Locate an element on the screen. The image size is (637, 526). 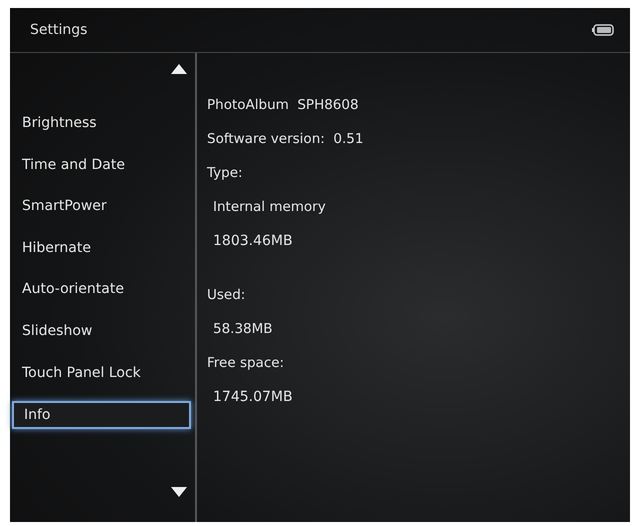
battery-icon is located at coordinates (603, 30).